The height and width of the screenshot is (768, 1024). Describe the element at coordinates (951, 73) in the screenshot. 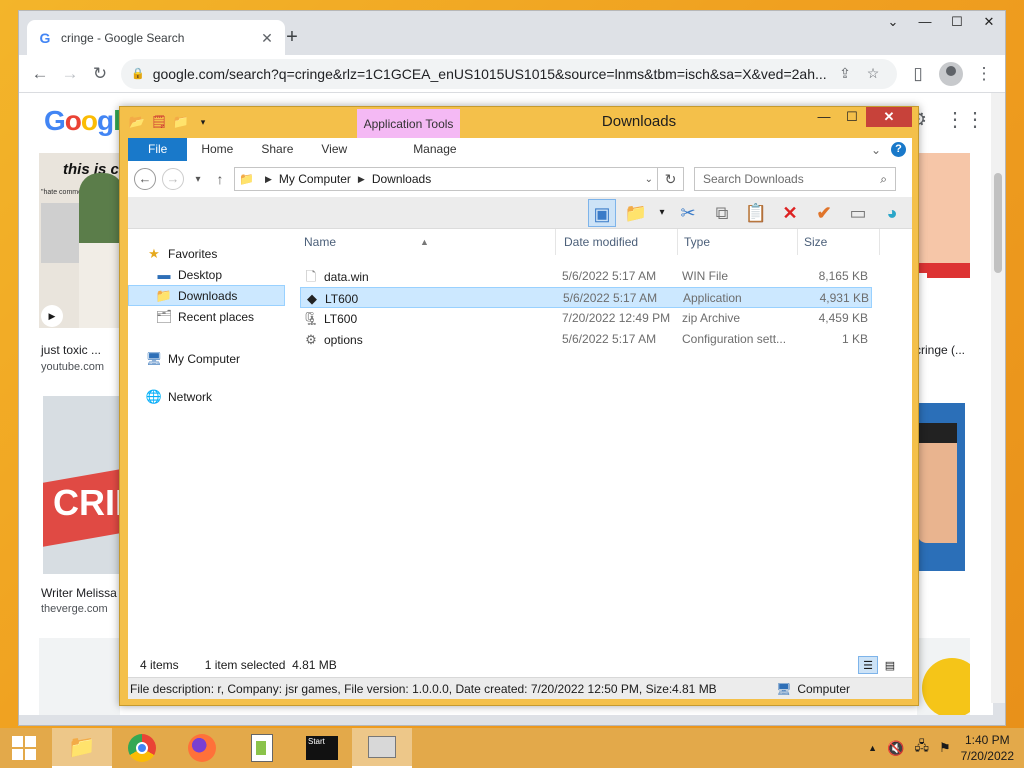

I see `profile-avatar-icon` at that location.